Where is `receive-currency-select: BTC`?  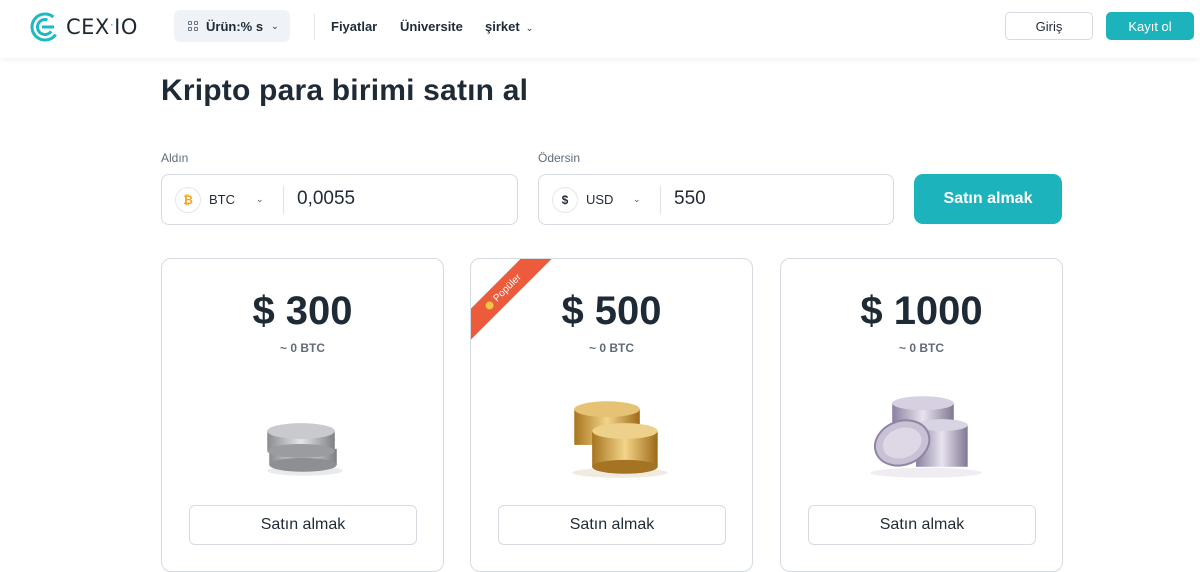
receive-currency-select: BTC is located at coordinates (222, 199).